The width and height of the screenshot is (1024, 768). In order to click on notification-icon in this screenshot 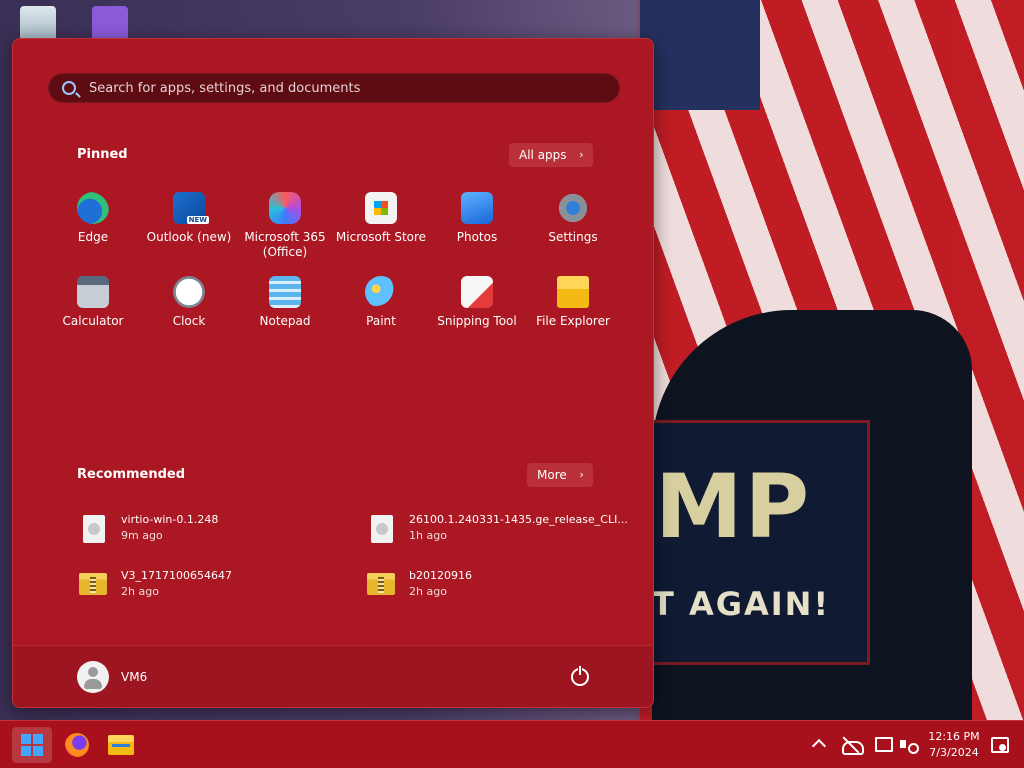, I will do `click(999, 744)`.